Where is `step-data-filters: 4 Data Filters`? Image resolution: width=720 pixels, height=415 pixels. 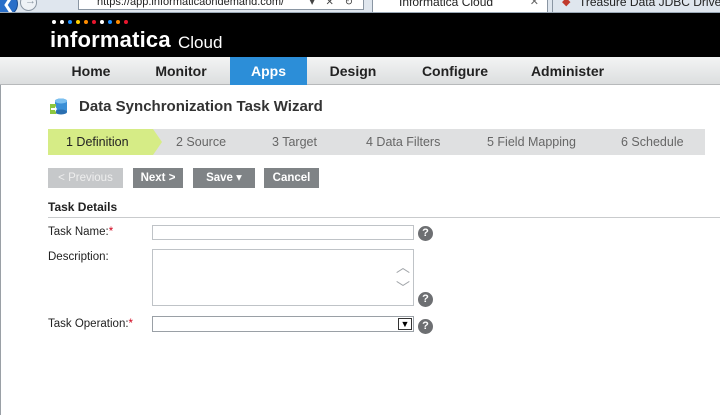
step-data-filters: 4 Data Filters is located at coordinates (403, 142).